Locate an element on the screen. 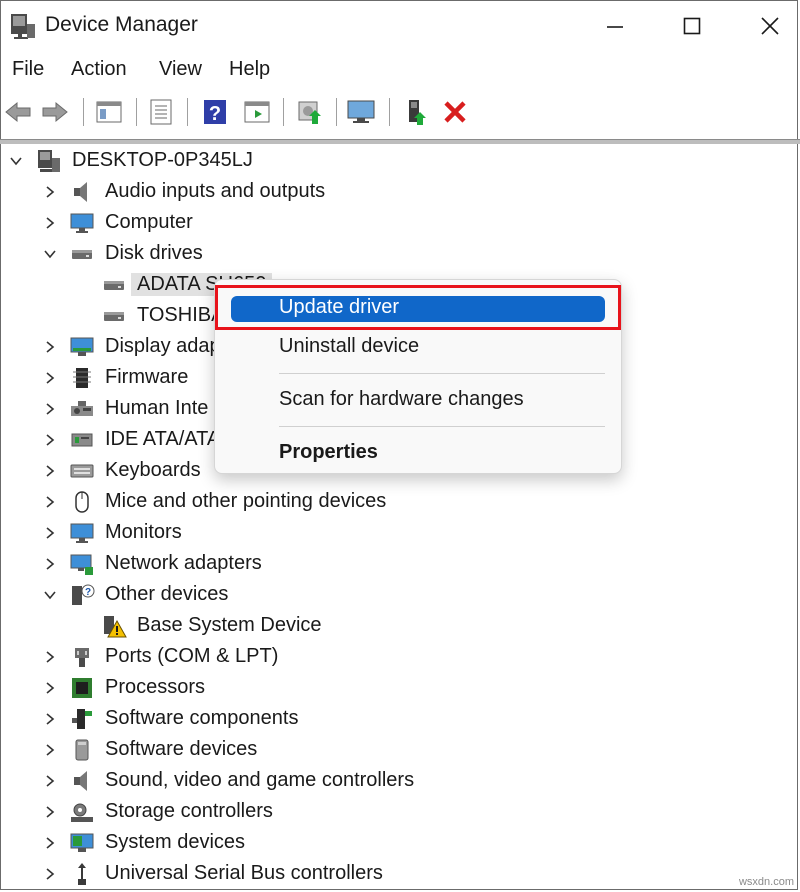 This screenshot has width=800, height=892. menu-action: Action is located at coordinates (99, 69).